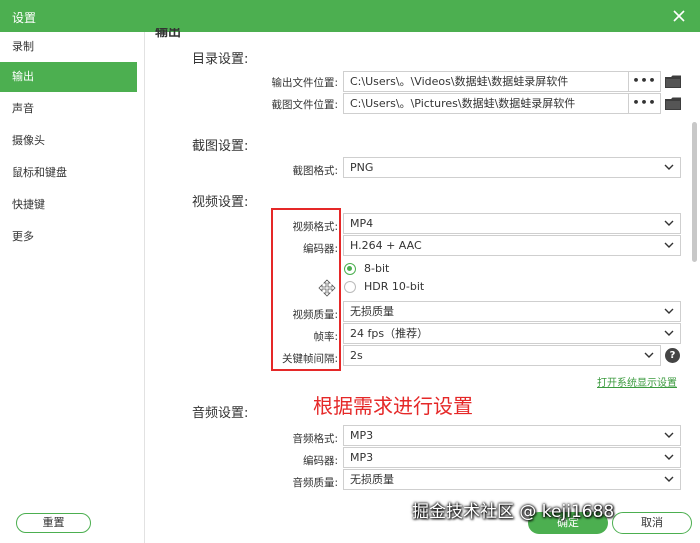 The height and width of the screenshot is (543, 700). What do you see at coordinates (393, 406) in the screenshot?
I see `annotation-text: 根据需求进行设置` at bounding box center [393, 406].